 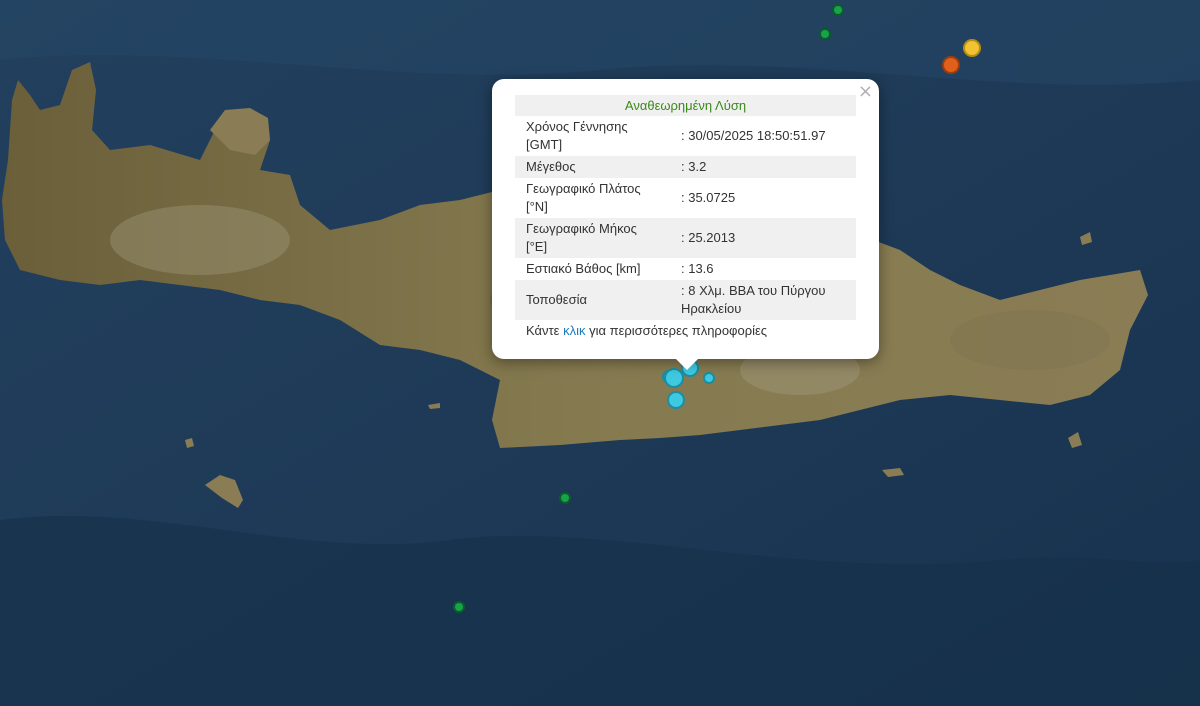 What do you see at coordinates (574, 330) in the screenshot?
I see `more-info-link: κλικ` at bounding box center [574, 330].